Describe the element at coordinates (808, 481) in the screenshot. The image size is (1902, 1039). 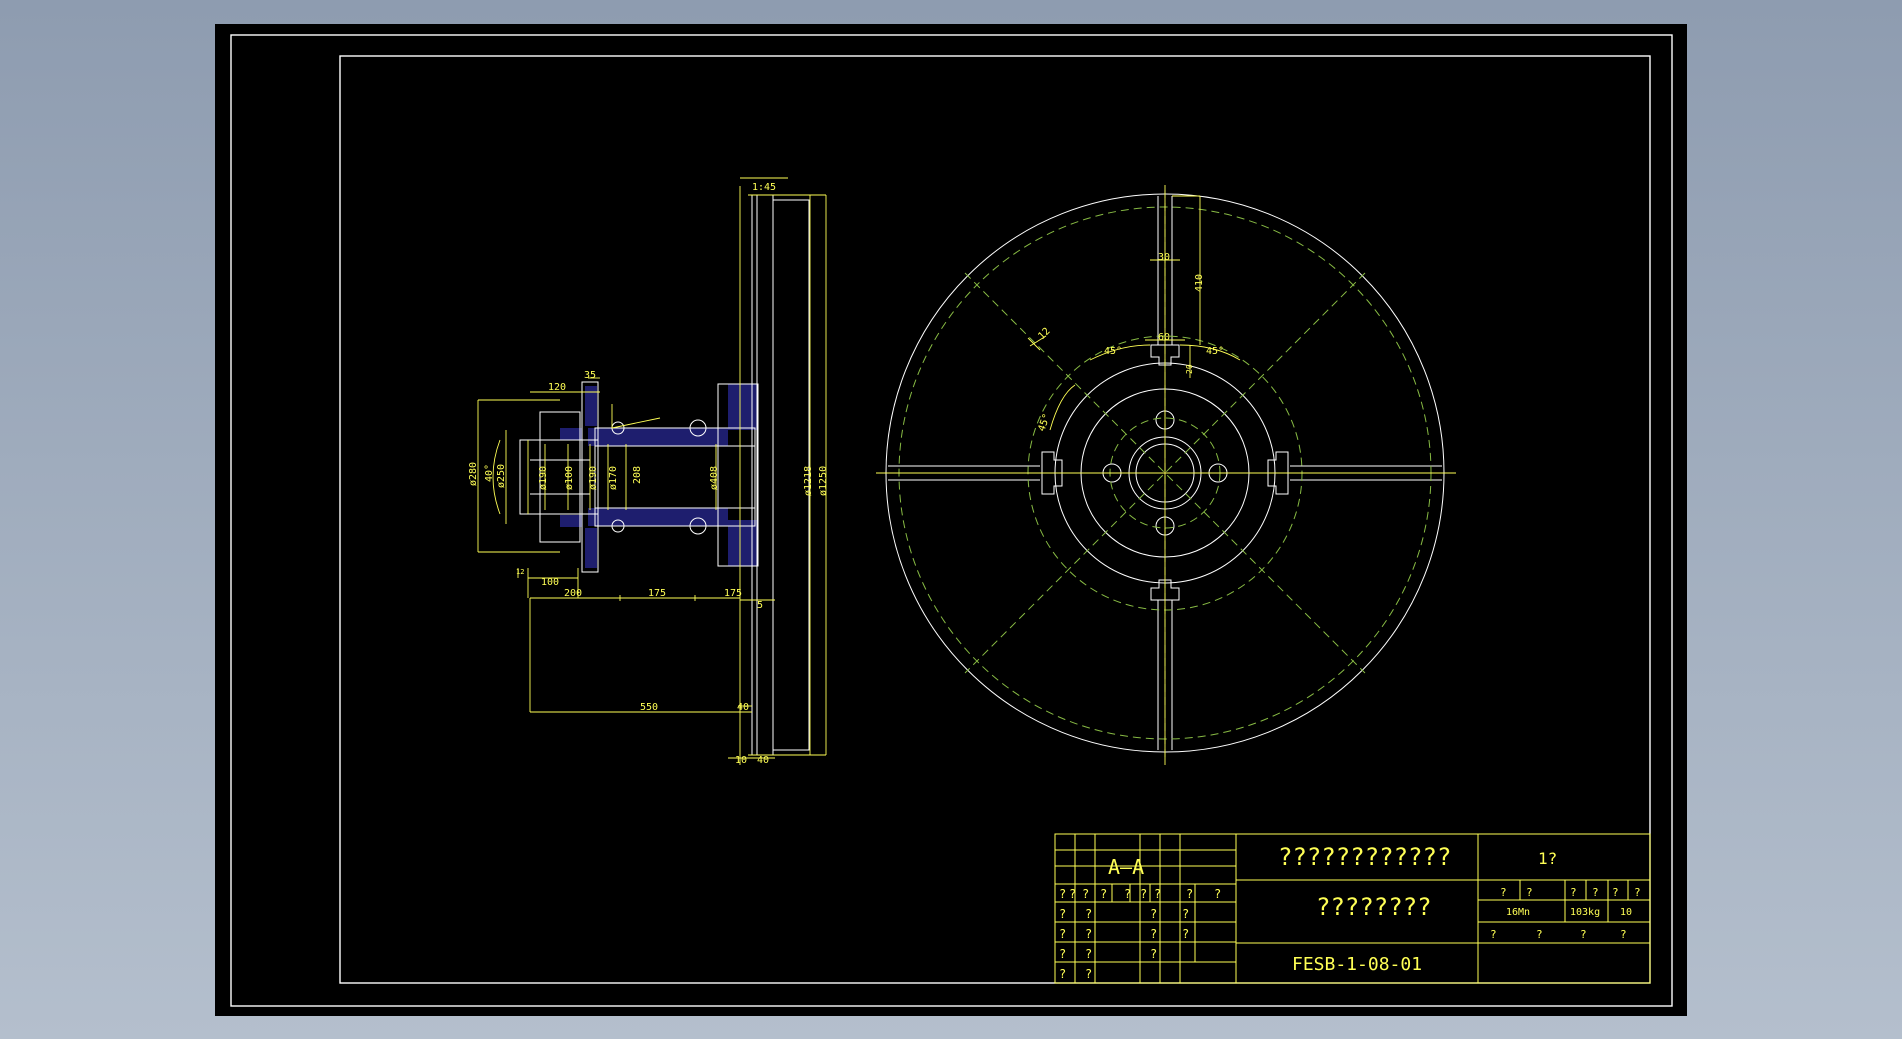
I see `dim-1218: ø1218` at that location.